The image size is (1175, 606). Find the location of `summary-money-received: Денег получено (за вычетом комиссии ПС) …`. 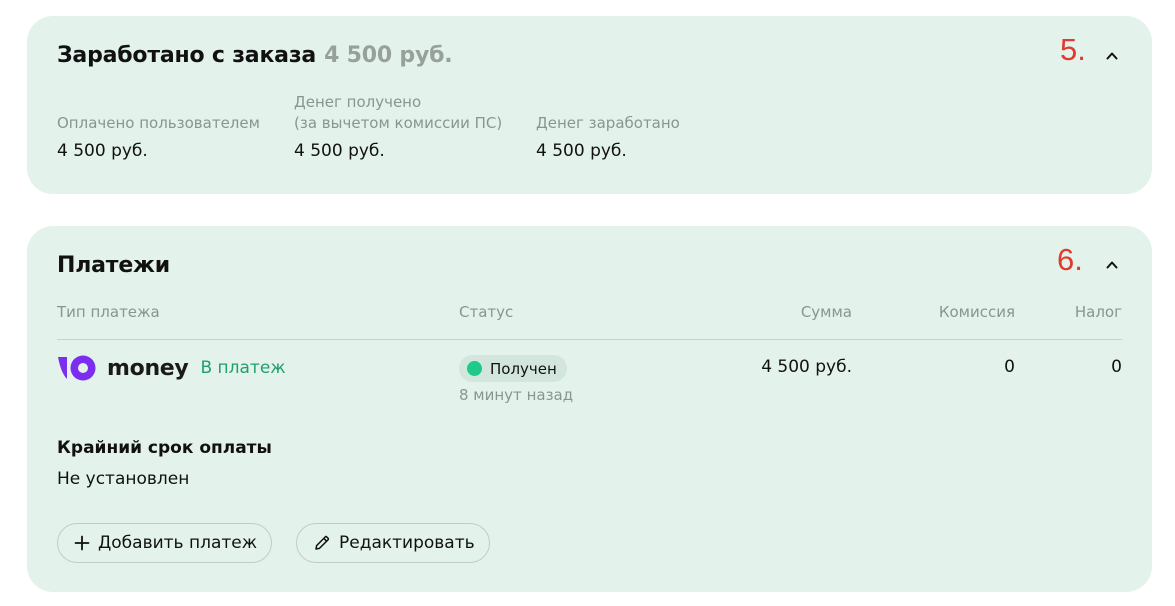

summary-money-received: Денег получено (за вычетом комиссии ПС) … is located at coordinates (398, 127).